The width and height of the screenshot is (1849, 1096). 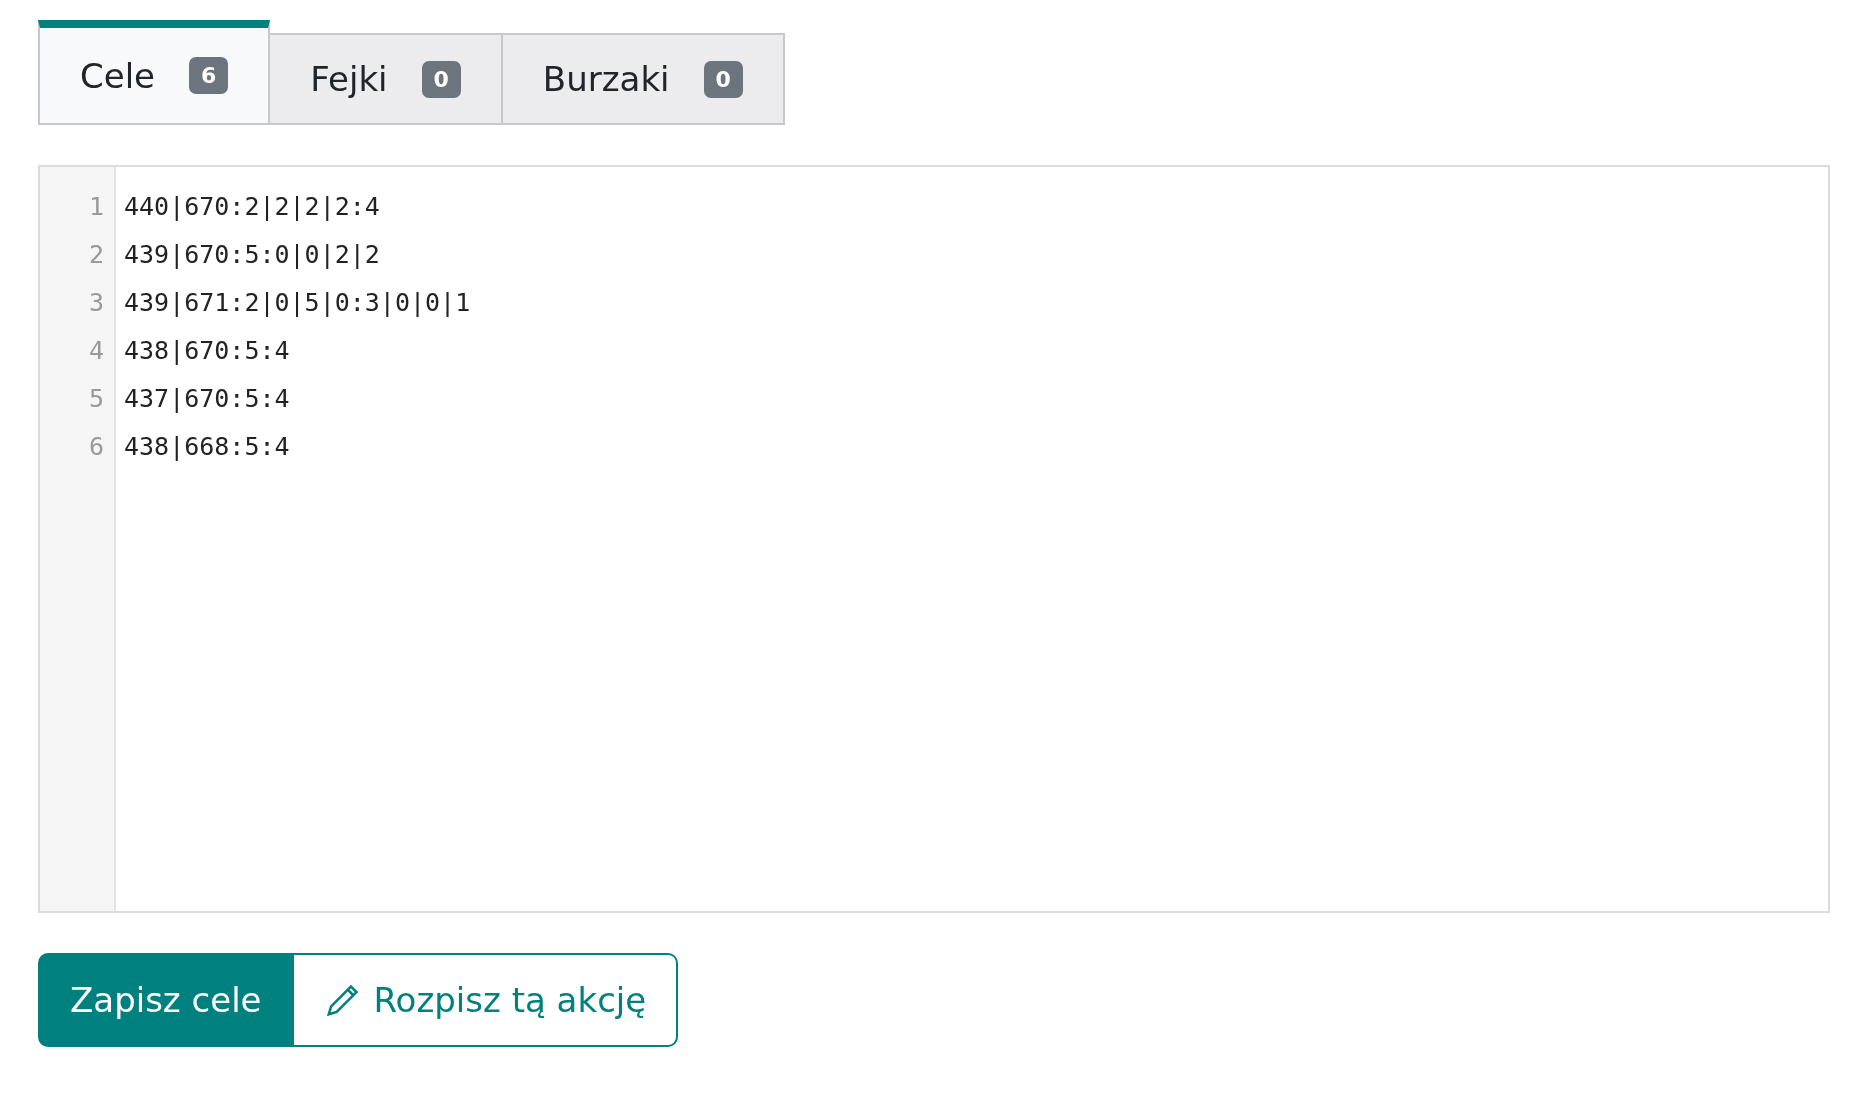 What do you see at coordinates (252, 255) in the screenshot?
I see `code-line: 439|670:5:0|0|2|2` at bounding box center [252, 255].